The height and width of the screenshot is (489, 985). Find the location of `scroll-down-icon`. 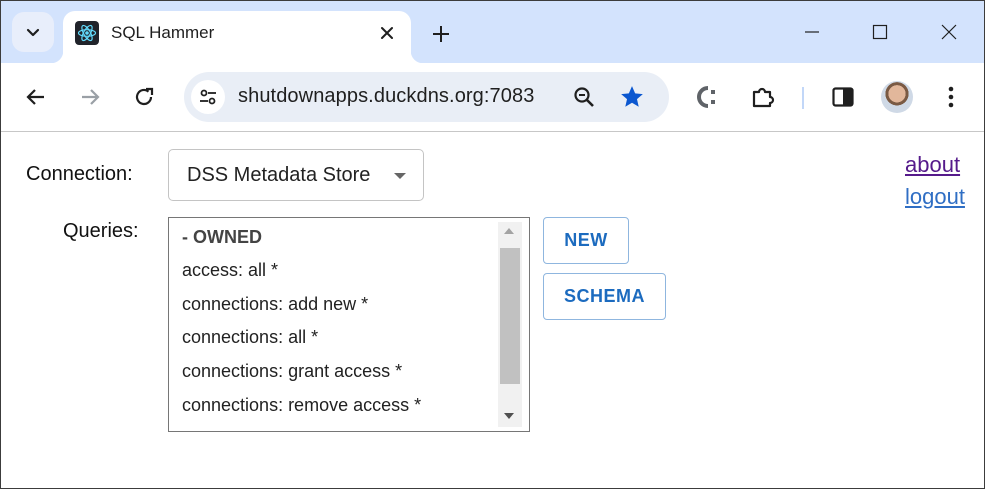

scroll-down-icon is located at coordinates (509, 416).